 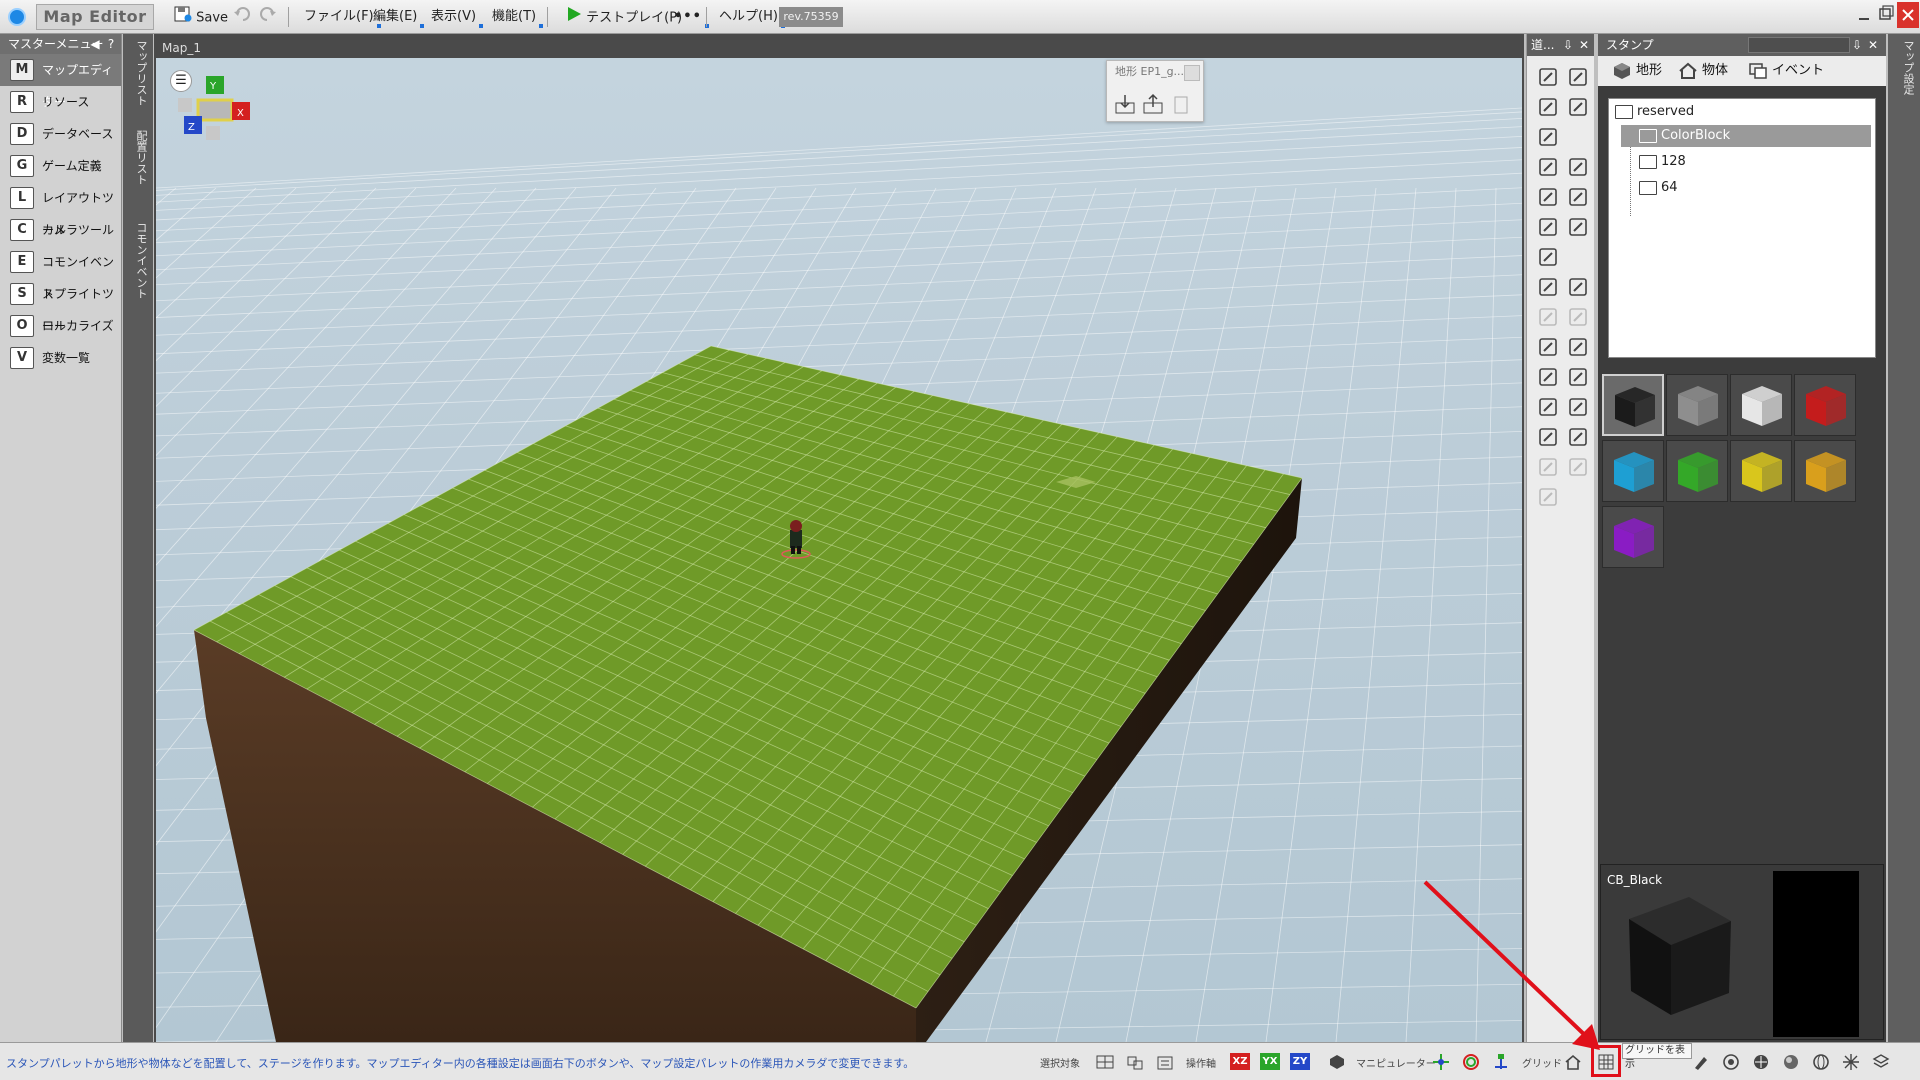 I want to click on menu-help: ヘルプ(H), so click(x=750, y=17).